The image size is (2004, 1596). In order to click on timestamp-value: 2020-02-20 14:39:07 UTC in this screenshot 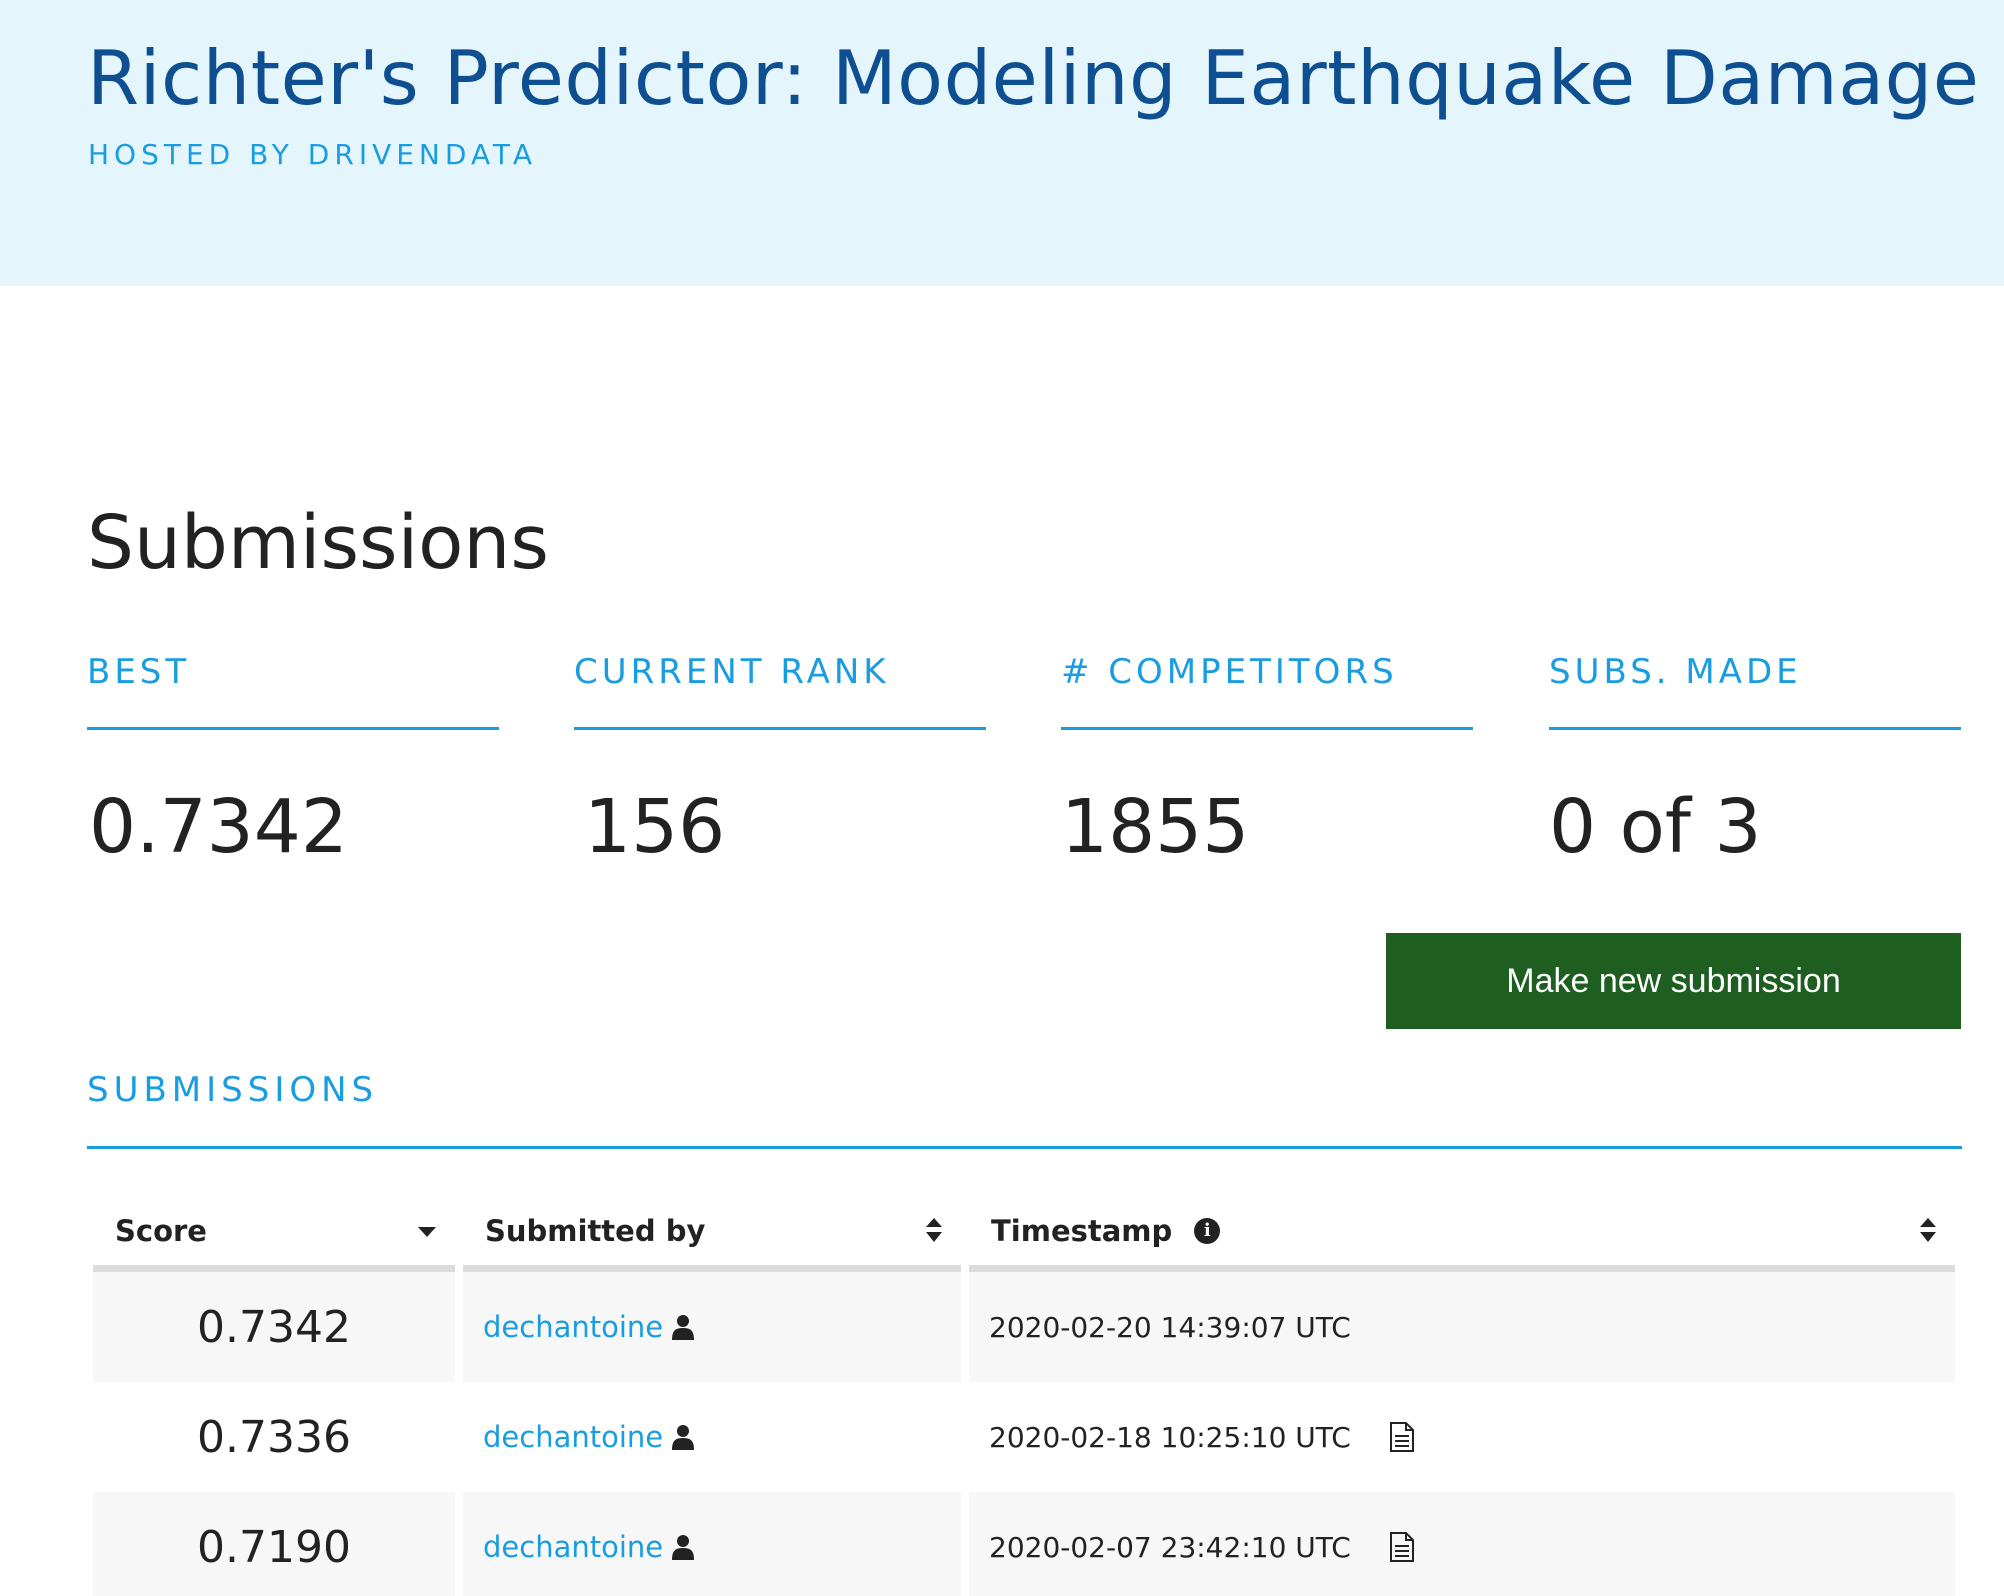, I will do `click(1170, 1327)`.